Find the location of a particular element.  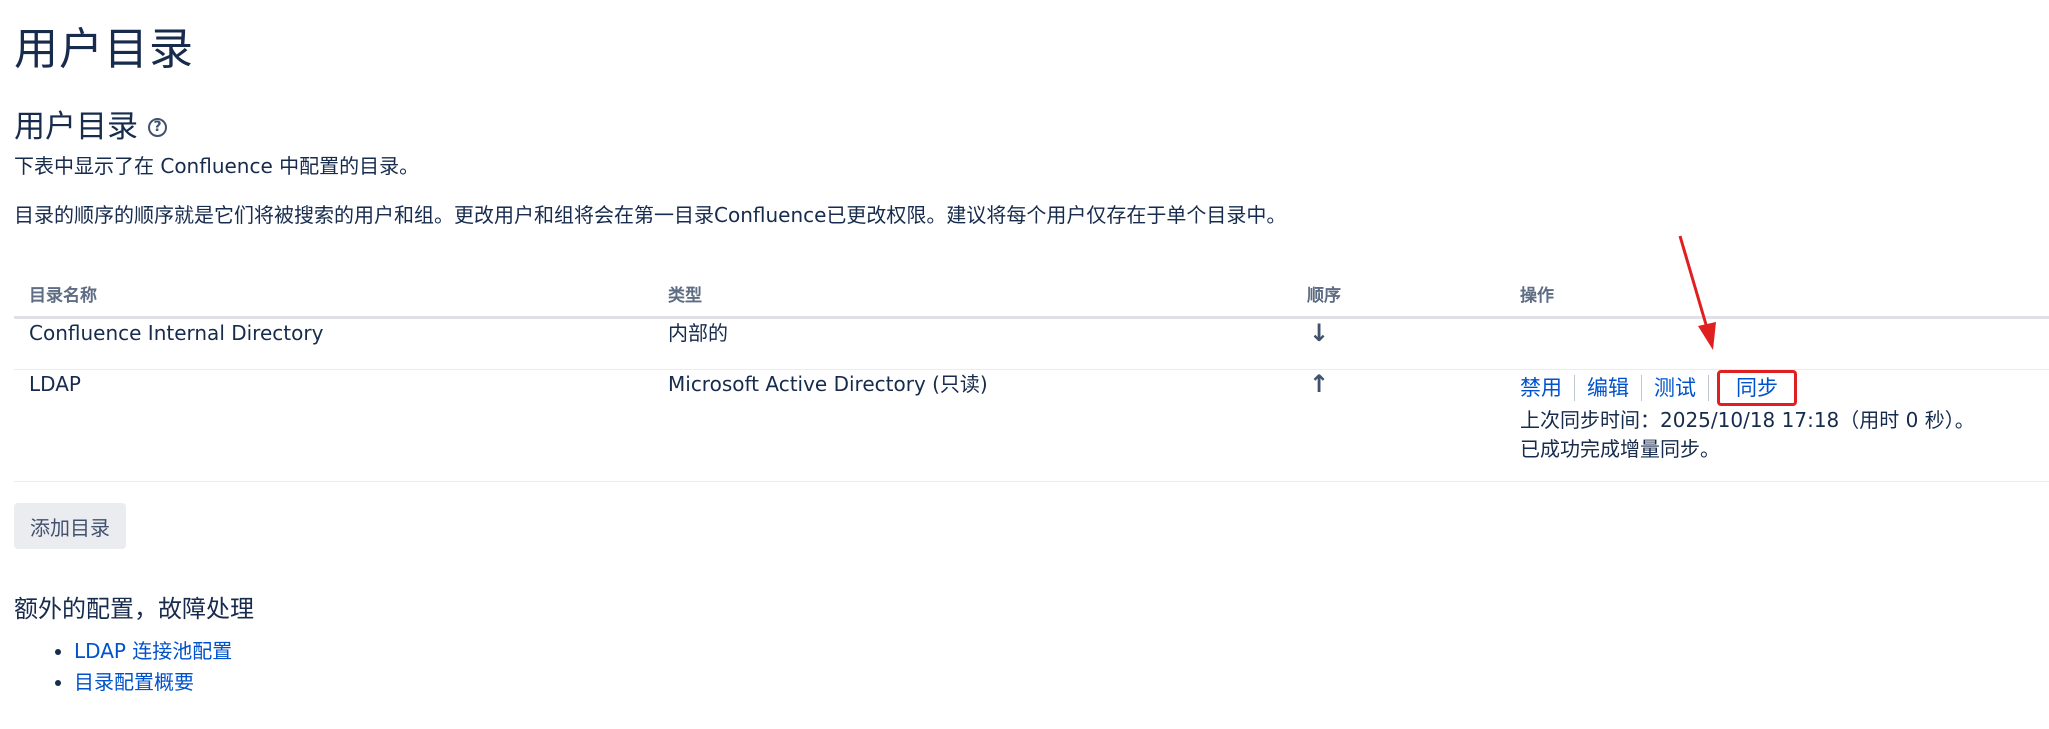

list-item: LDAP 连接池配置 is located at coordinates (153, 651).